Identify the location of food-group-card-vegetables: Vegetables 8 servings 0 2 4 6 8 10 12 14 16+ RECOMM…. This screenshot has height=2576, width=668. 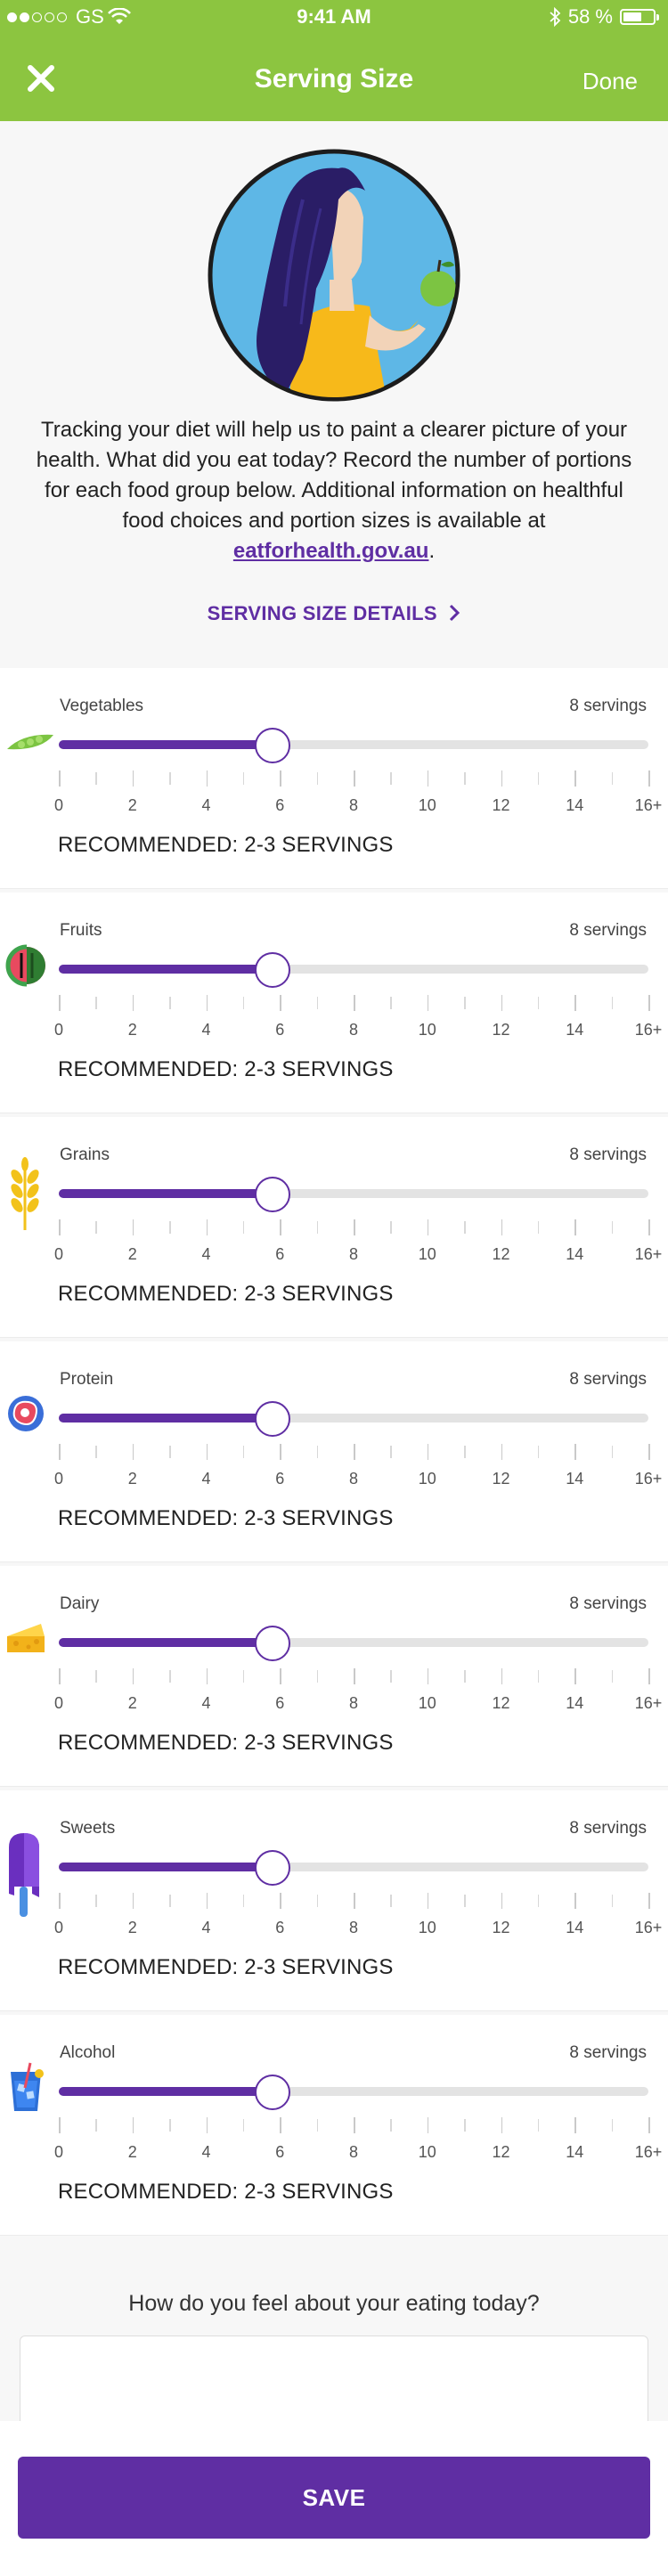
(334, 778).